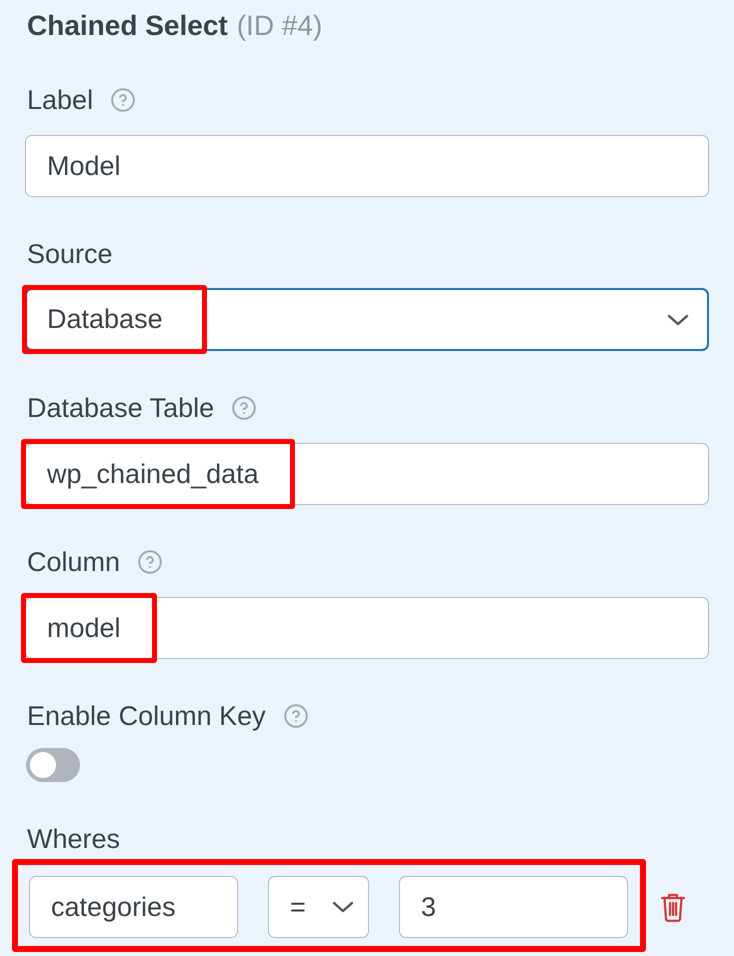 The height and width of the screenshot is (956, 734). I want to click on field-label: Label, so click(60, 100).